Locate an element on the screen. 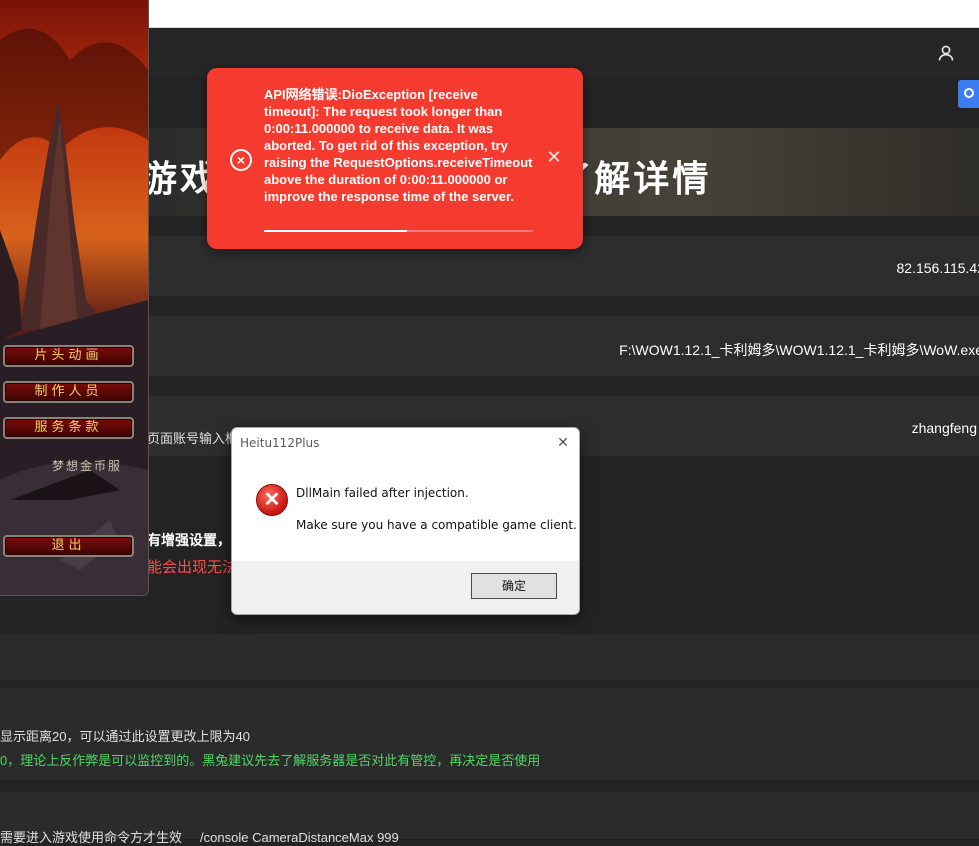 Image resolution: width=979 pixels, height=846 pixels. game-path-row: F:\WOW1.12.1_卡利姆多\WOW1.12.1_卡利姆多\WoW.exe is located at coordinates (563, 346).